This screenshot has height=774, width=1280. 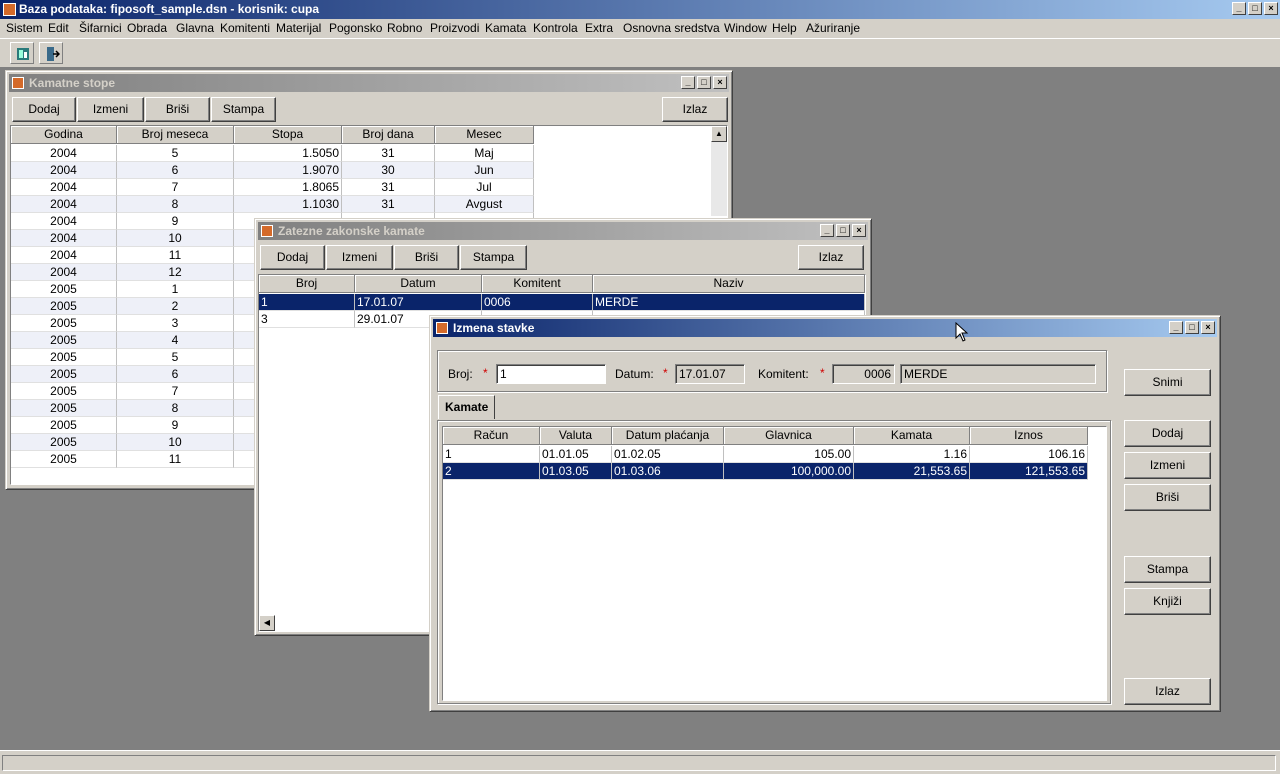 I want to click on status-bar, so click(x=640, y=762).